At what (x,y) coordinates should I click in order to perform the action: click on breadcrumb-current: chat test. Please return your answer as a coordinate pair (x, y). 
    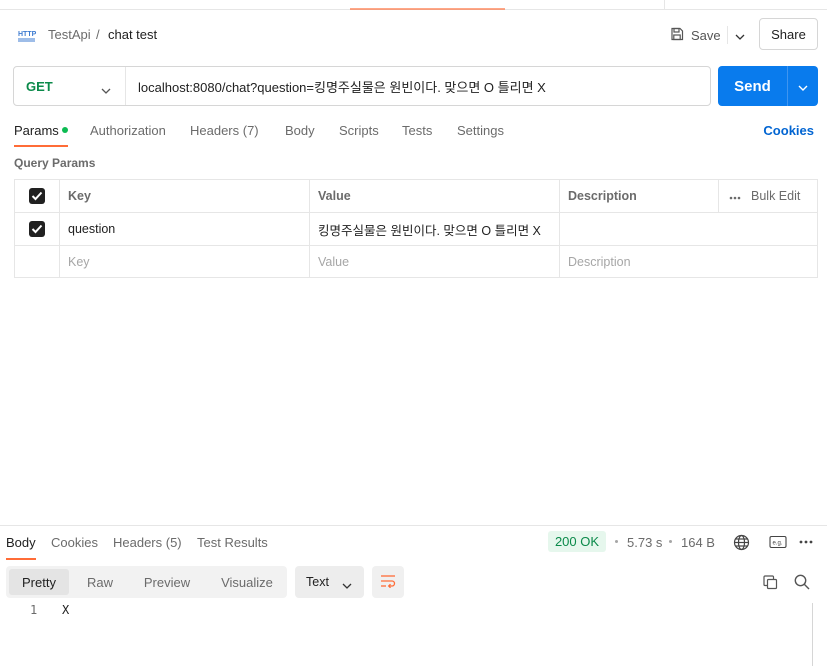
    Looking at the image, I should click on (132, 34).